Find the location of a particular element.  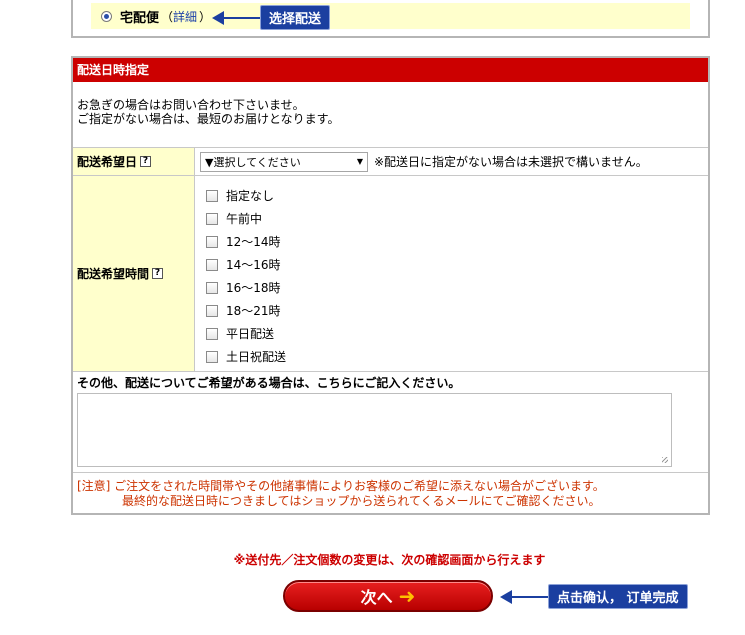

time-option: 平日配送 is located at coordinates (246, 333).